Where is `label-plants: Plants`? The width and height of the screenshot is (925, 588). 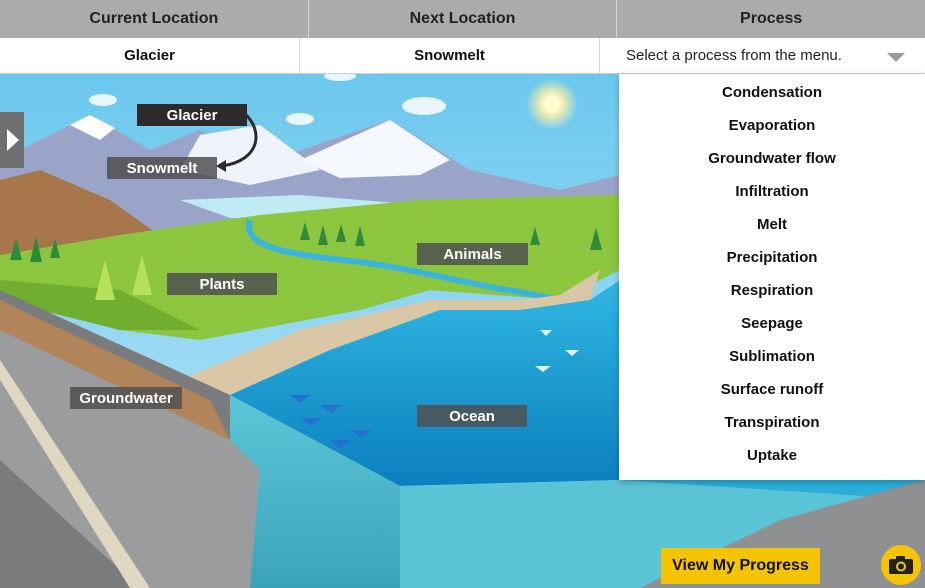 label-plants: Plants is located at coordinates (222, 284).